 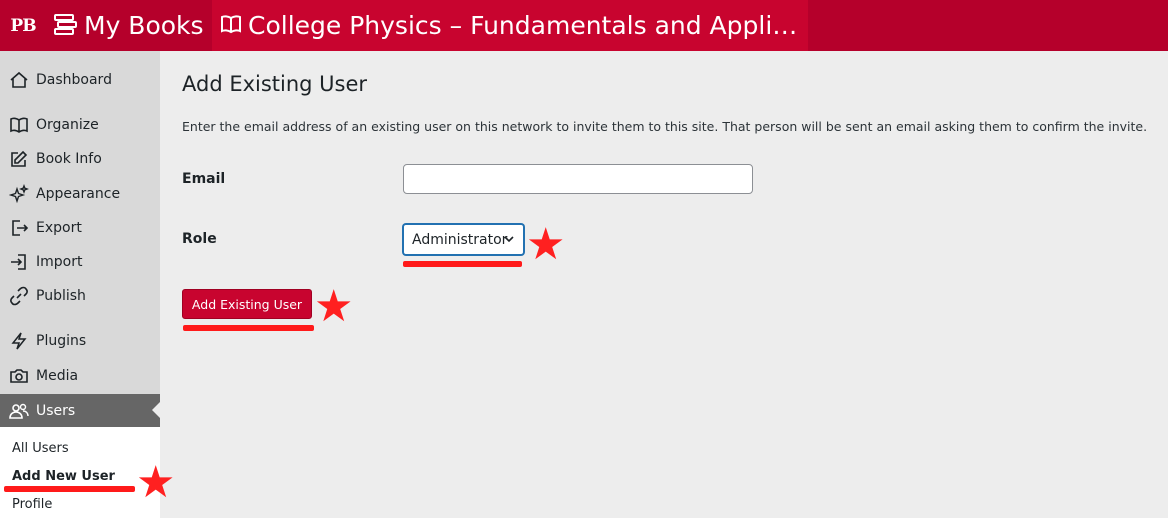 I want to click on sidebar-item-book-info: Book Info, so click(x=80, y=159).